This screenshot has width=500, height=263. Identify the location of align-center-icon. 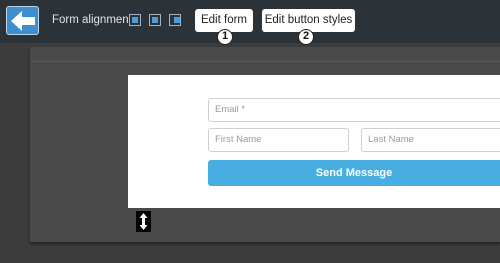
(155, 20).